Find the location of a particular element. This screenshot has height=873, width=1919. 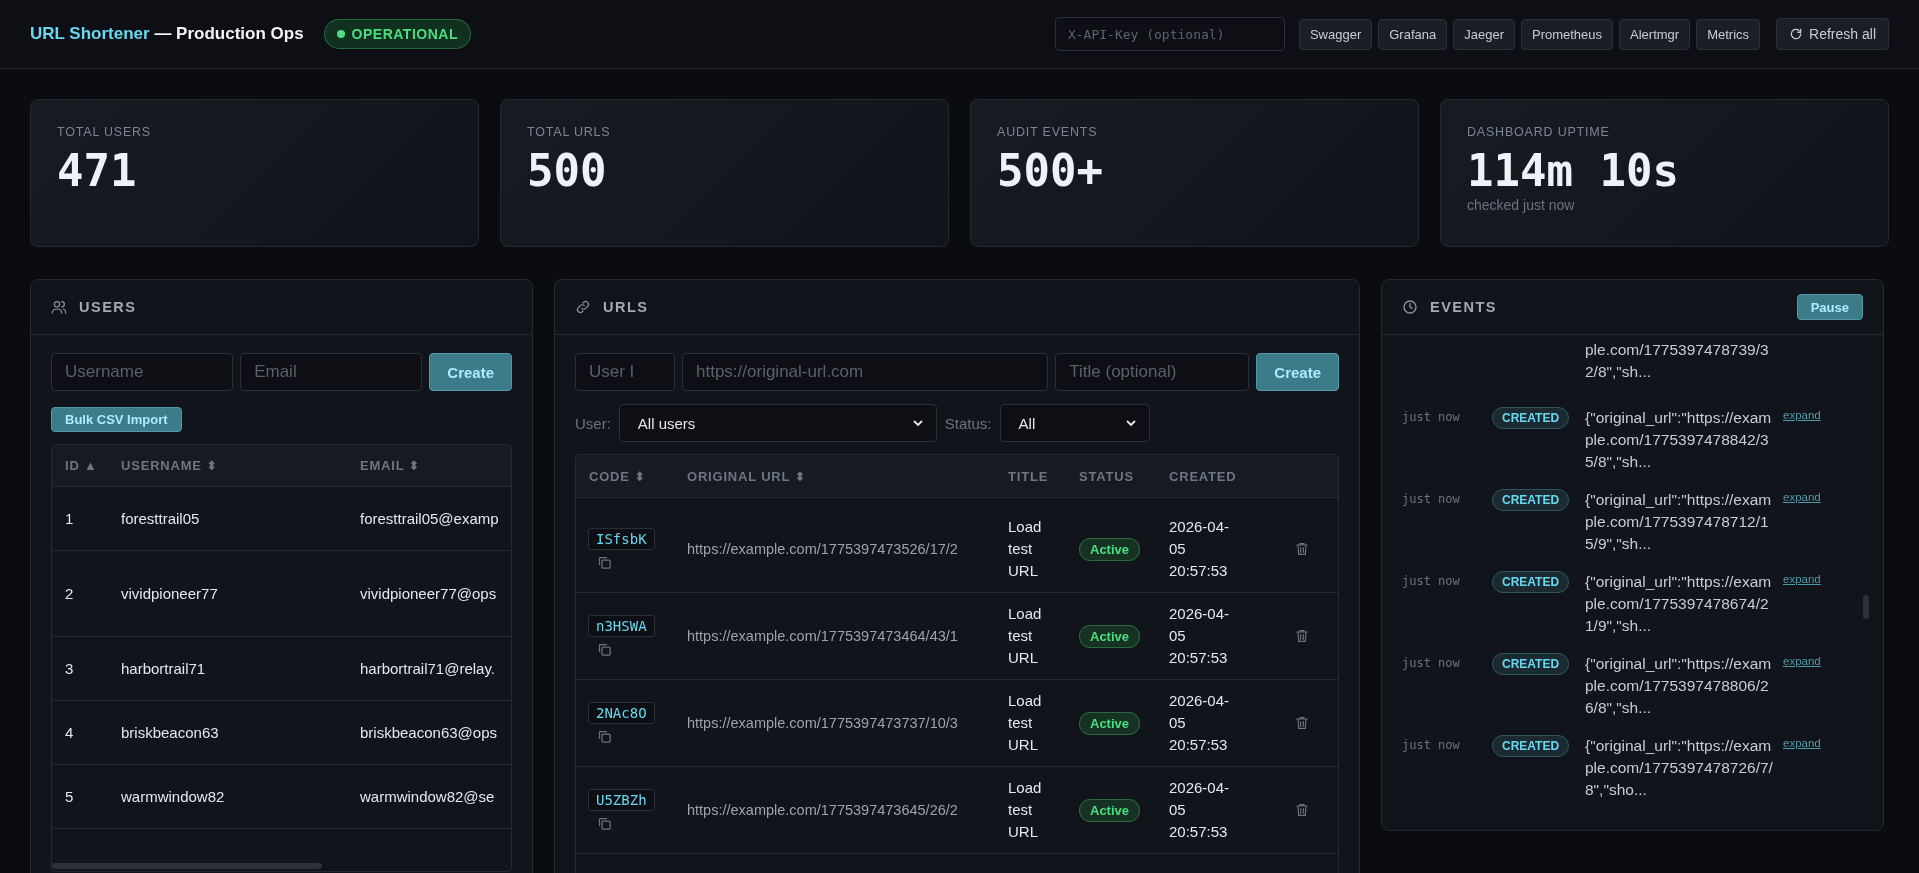

table-cell-text: https://example.com/1775397473464/43/1 is located at coordinates (822, 636).